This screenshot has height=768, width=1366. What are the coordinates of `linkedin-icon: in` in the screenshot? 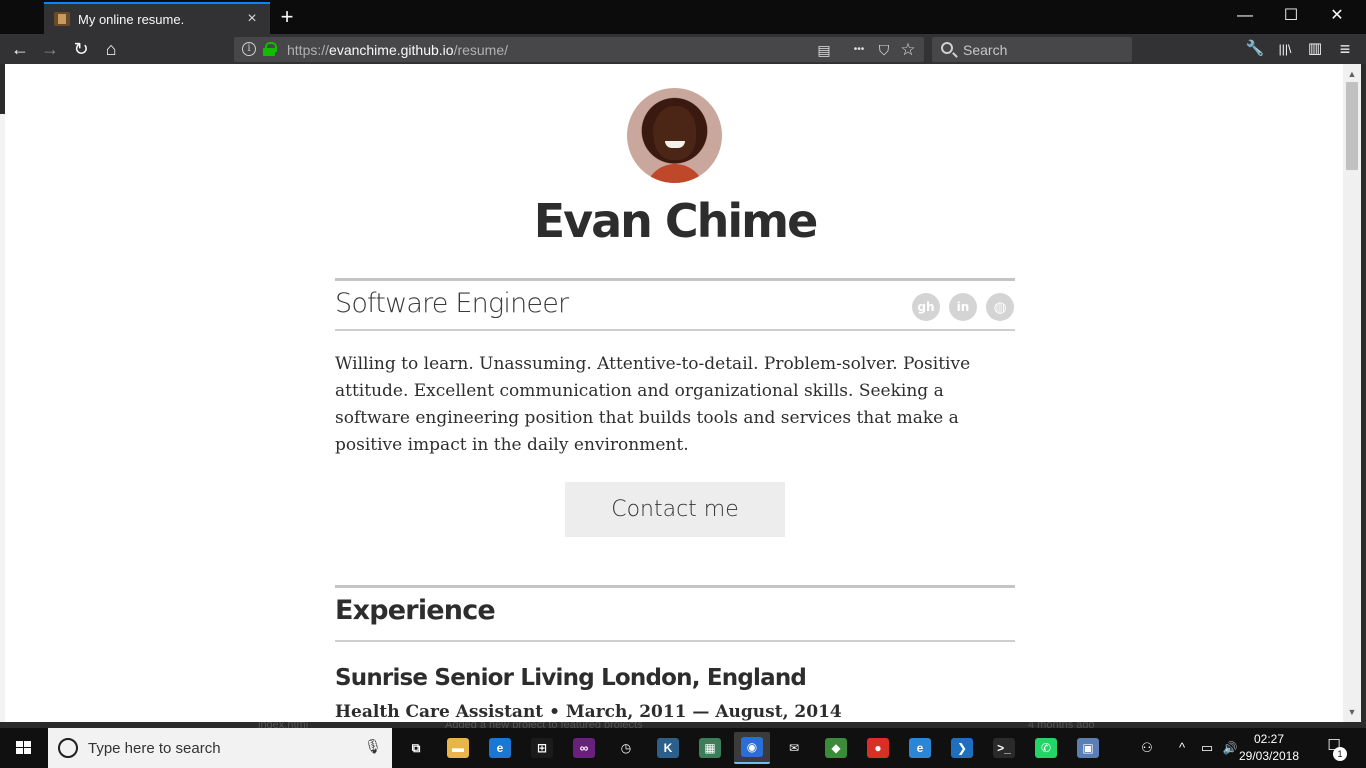 It's located at (963, 307).